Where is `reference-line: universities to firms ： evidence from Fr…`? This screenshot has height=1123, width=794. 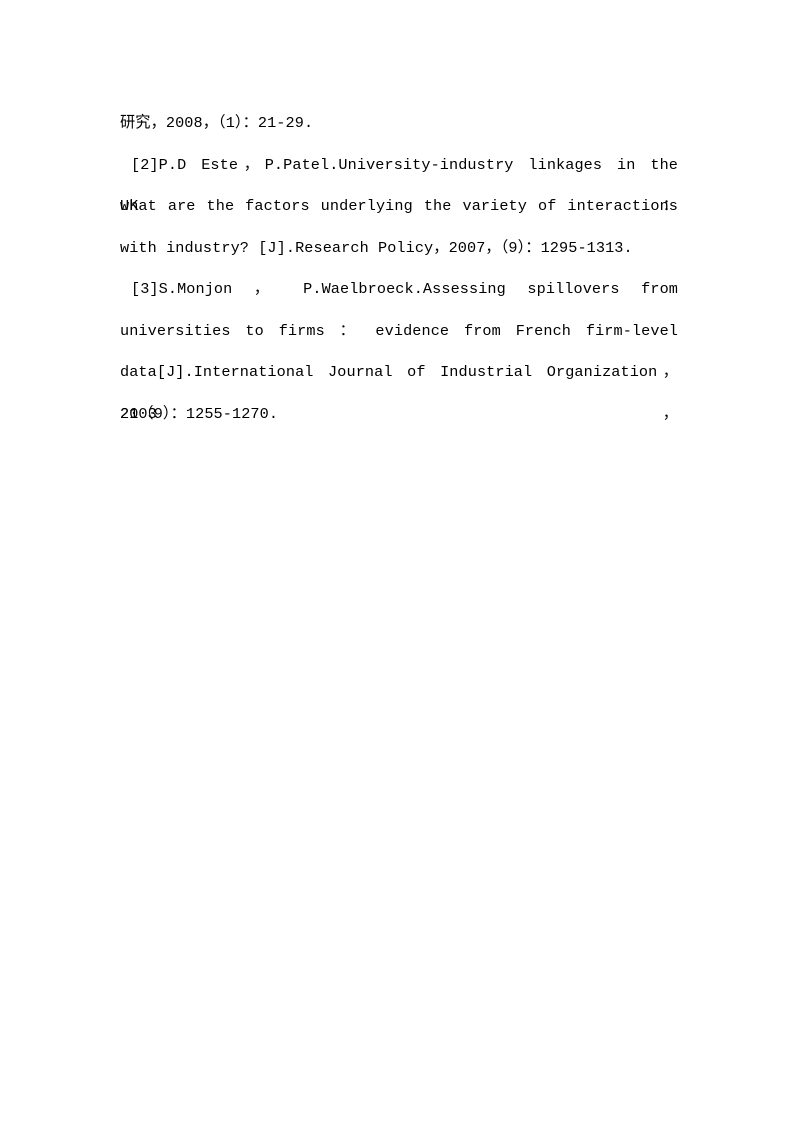 reference-line: universities to firms ： evidence from Fr… is located at coordinates (399, 330).